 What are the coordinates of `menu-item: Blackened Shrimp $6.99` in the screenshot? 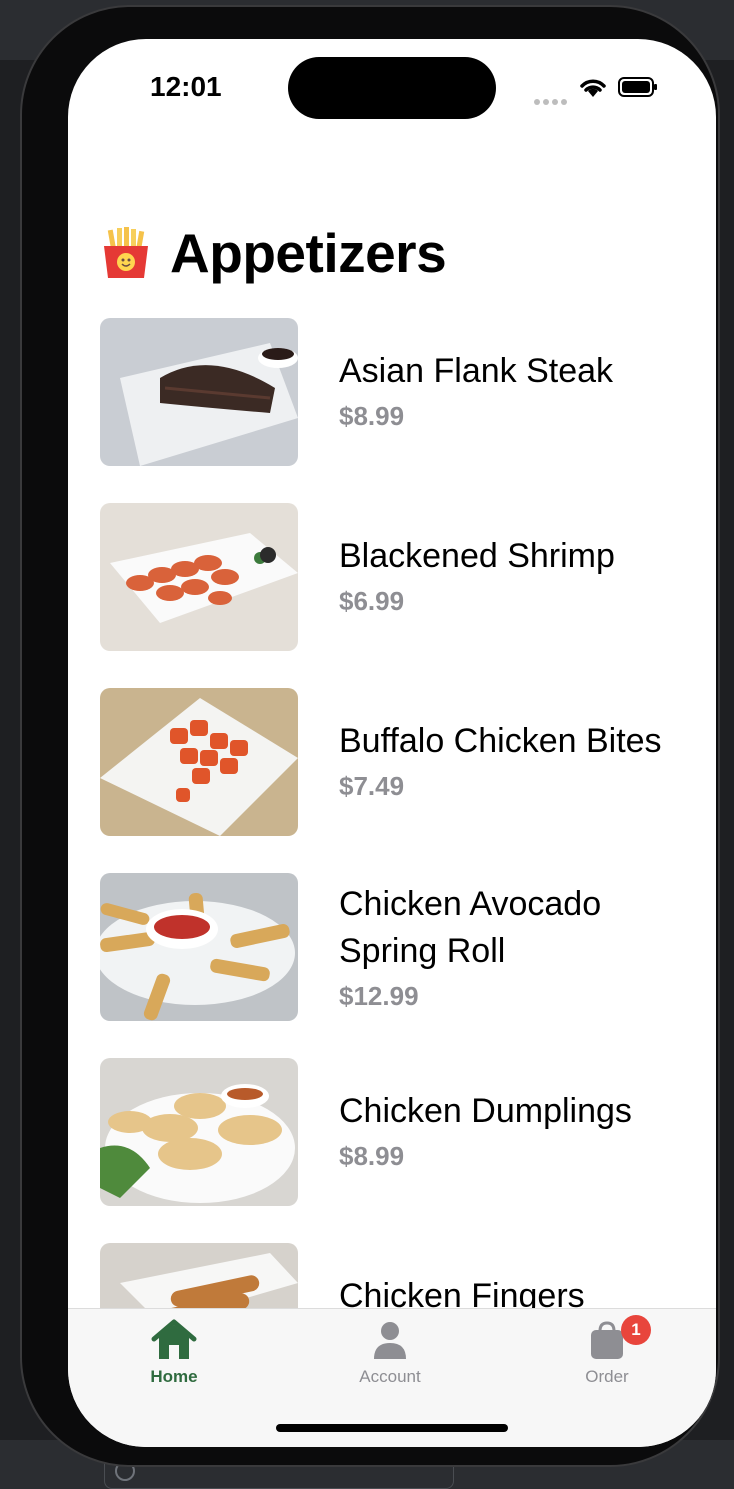 It's located at (400, 577).